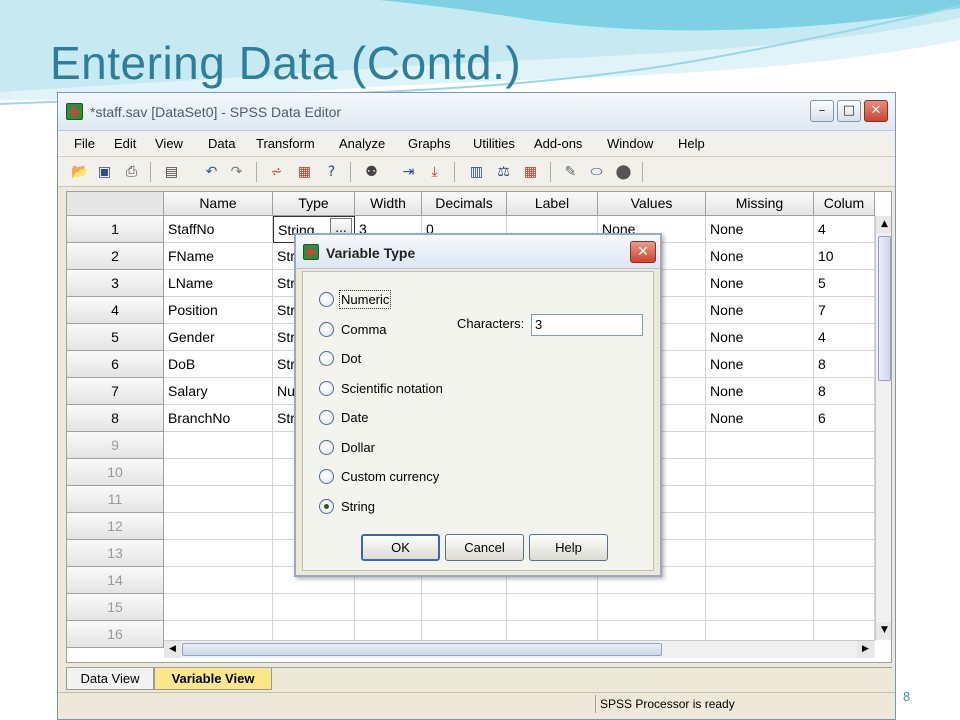  Describe the element at coordinates (362, 143) in the screenshot. I see `menu-analyze: Analyze` at that location.